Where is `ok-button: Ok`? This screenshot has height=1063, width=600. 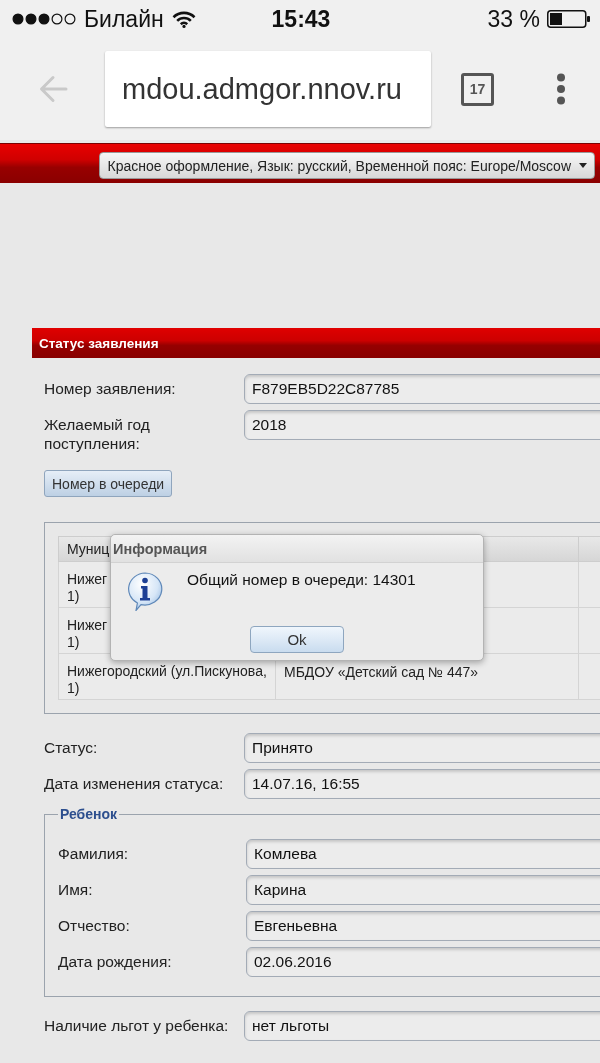
ok-button: Ok is located at coordinates (297, 639).